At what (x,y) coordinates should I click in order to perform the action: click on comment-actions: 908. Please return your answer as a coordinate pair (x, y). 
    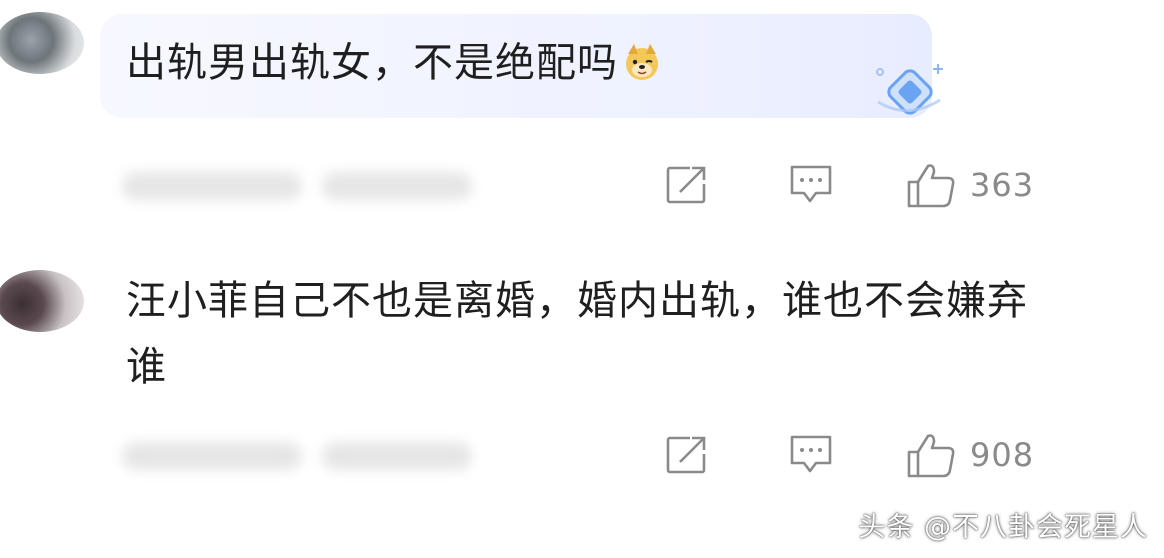
    Looking at the image, I should click on (582, 460).